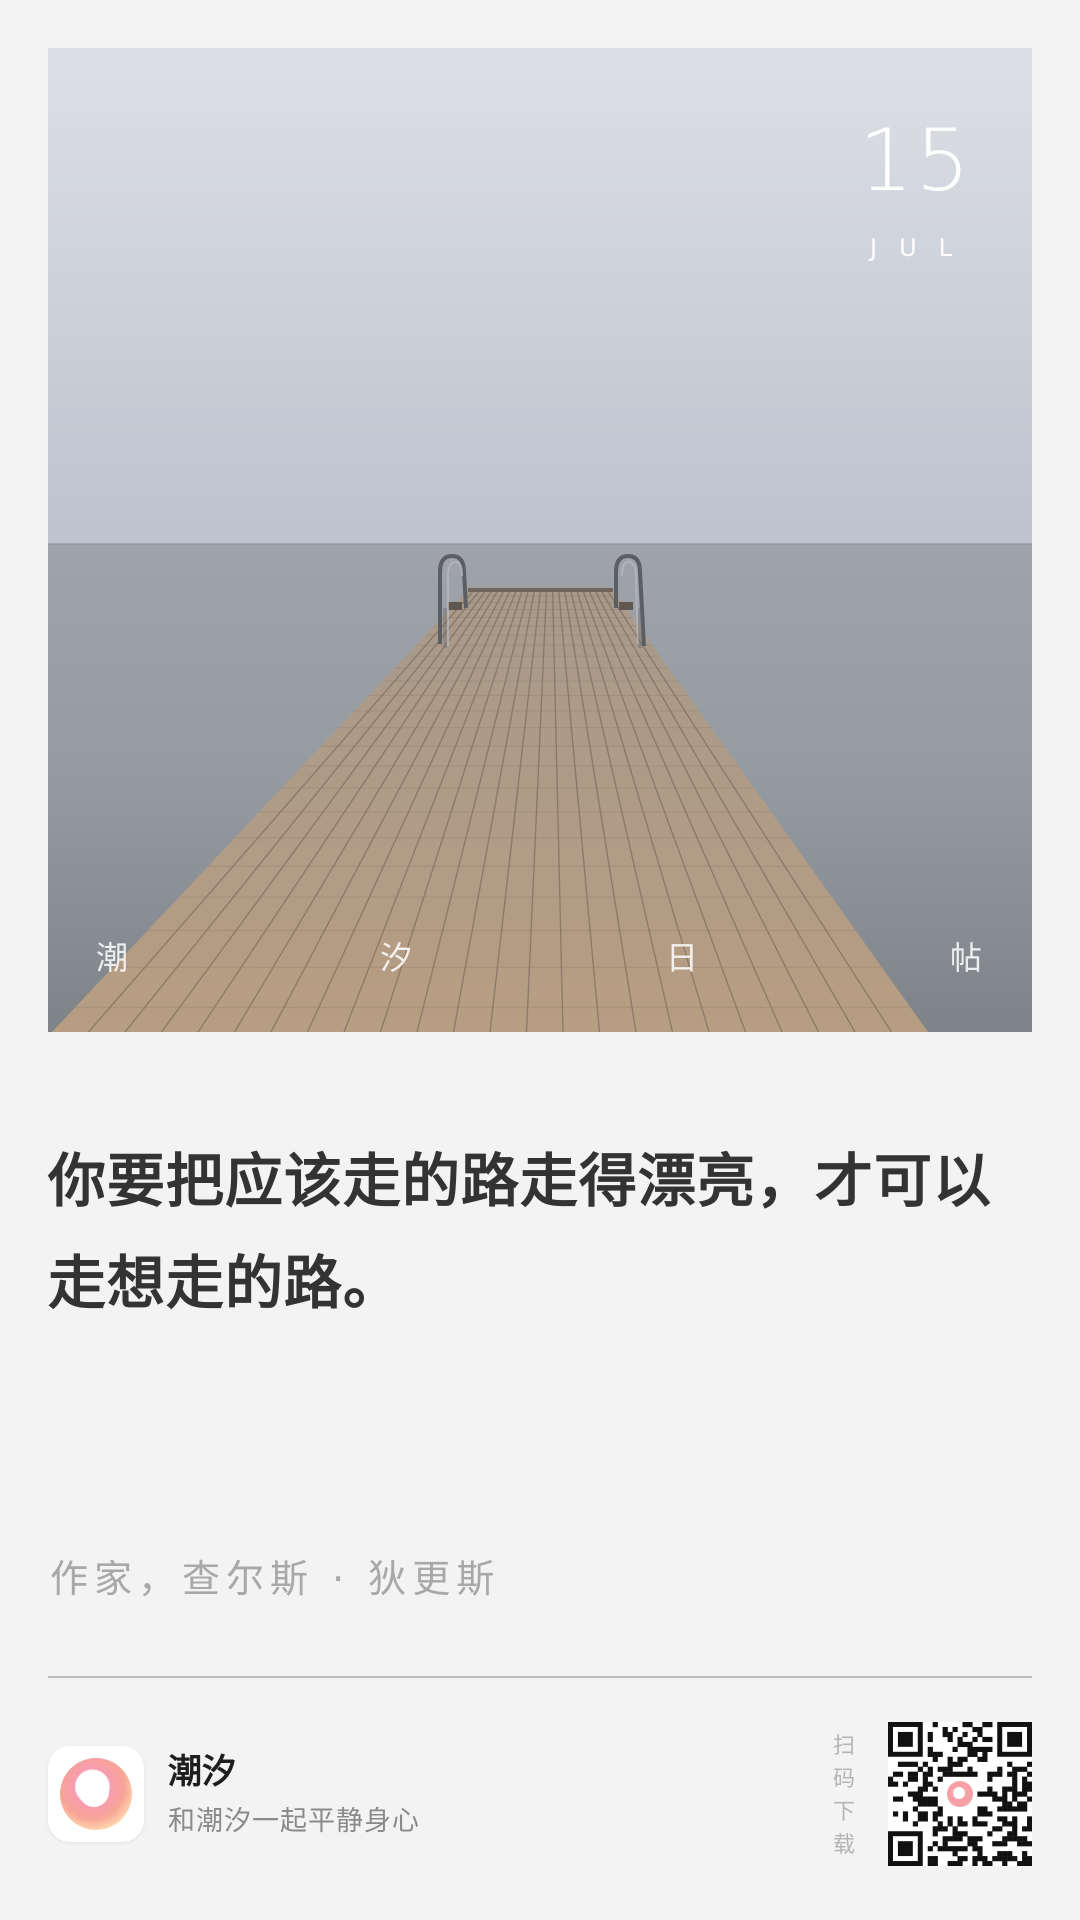 The height and width of the screenshot is (1920, 1080). I want to click on qr-code-icon, so click(960, 1794).